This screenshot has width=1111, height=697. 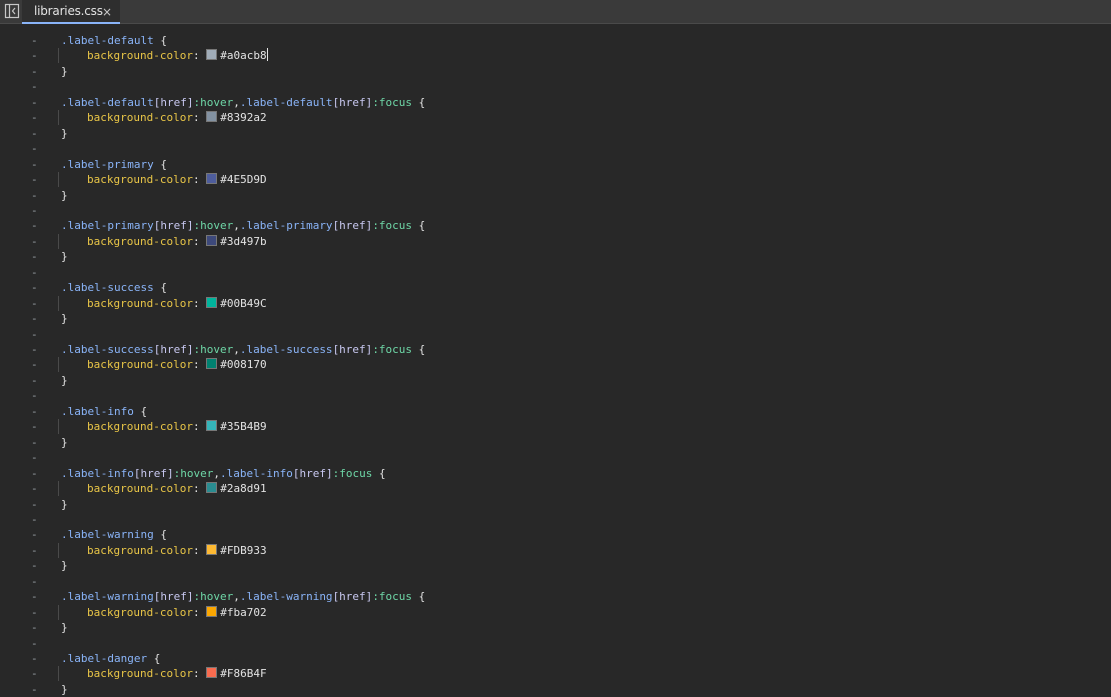 I want to click on code-line: - background-color: #35B4B9, so click(x=555, y=427).